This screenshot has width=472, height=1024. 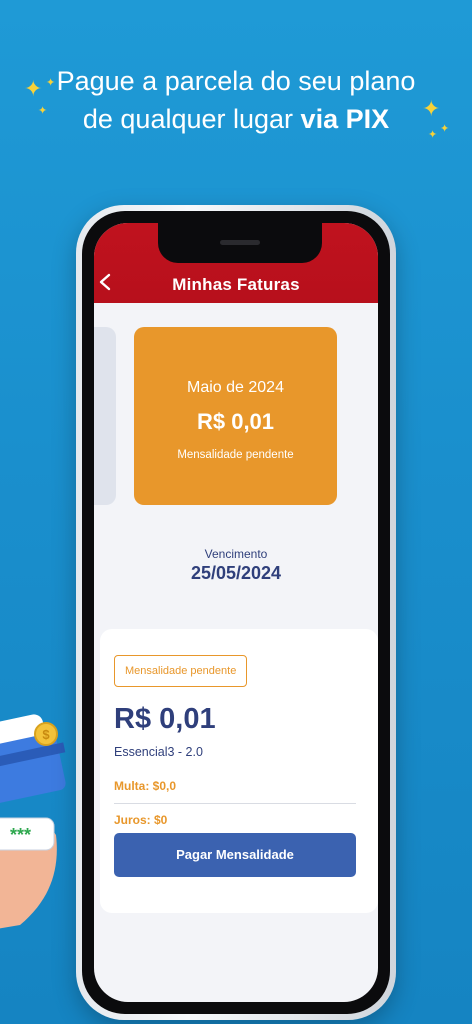 What do you see at coordinates (236, 573) in the screenshot?
I see `due-date-value: 25/05/2024` at bounding box center [236, 573].